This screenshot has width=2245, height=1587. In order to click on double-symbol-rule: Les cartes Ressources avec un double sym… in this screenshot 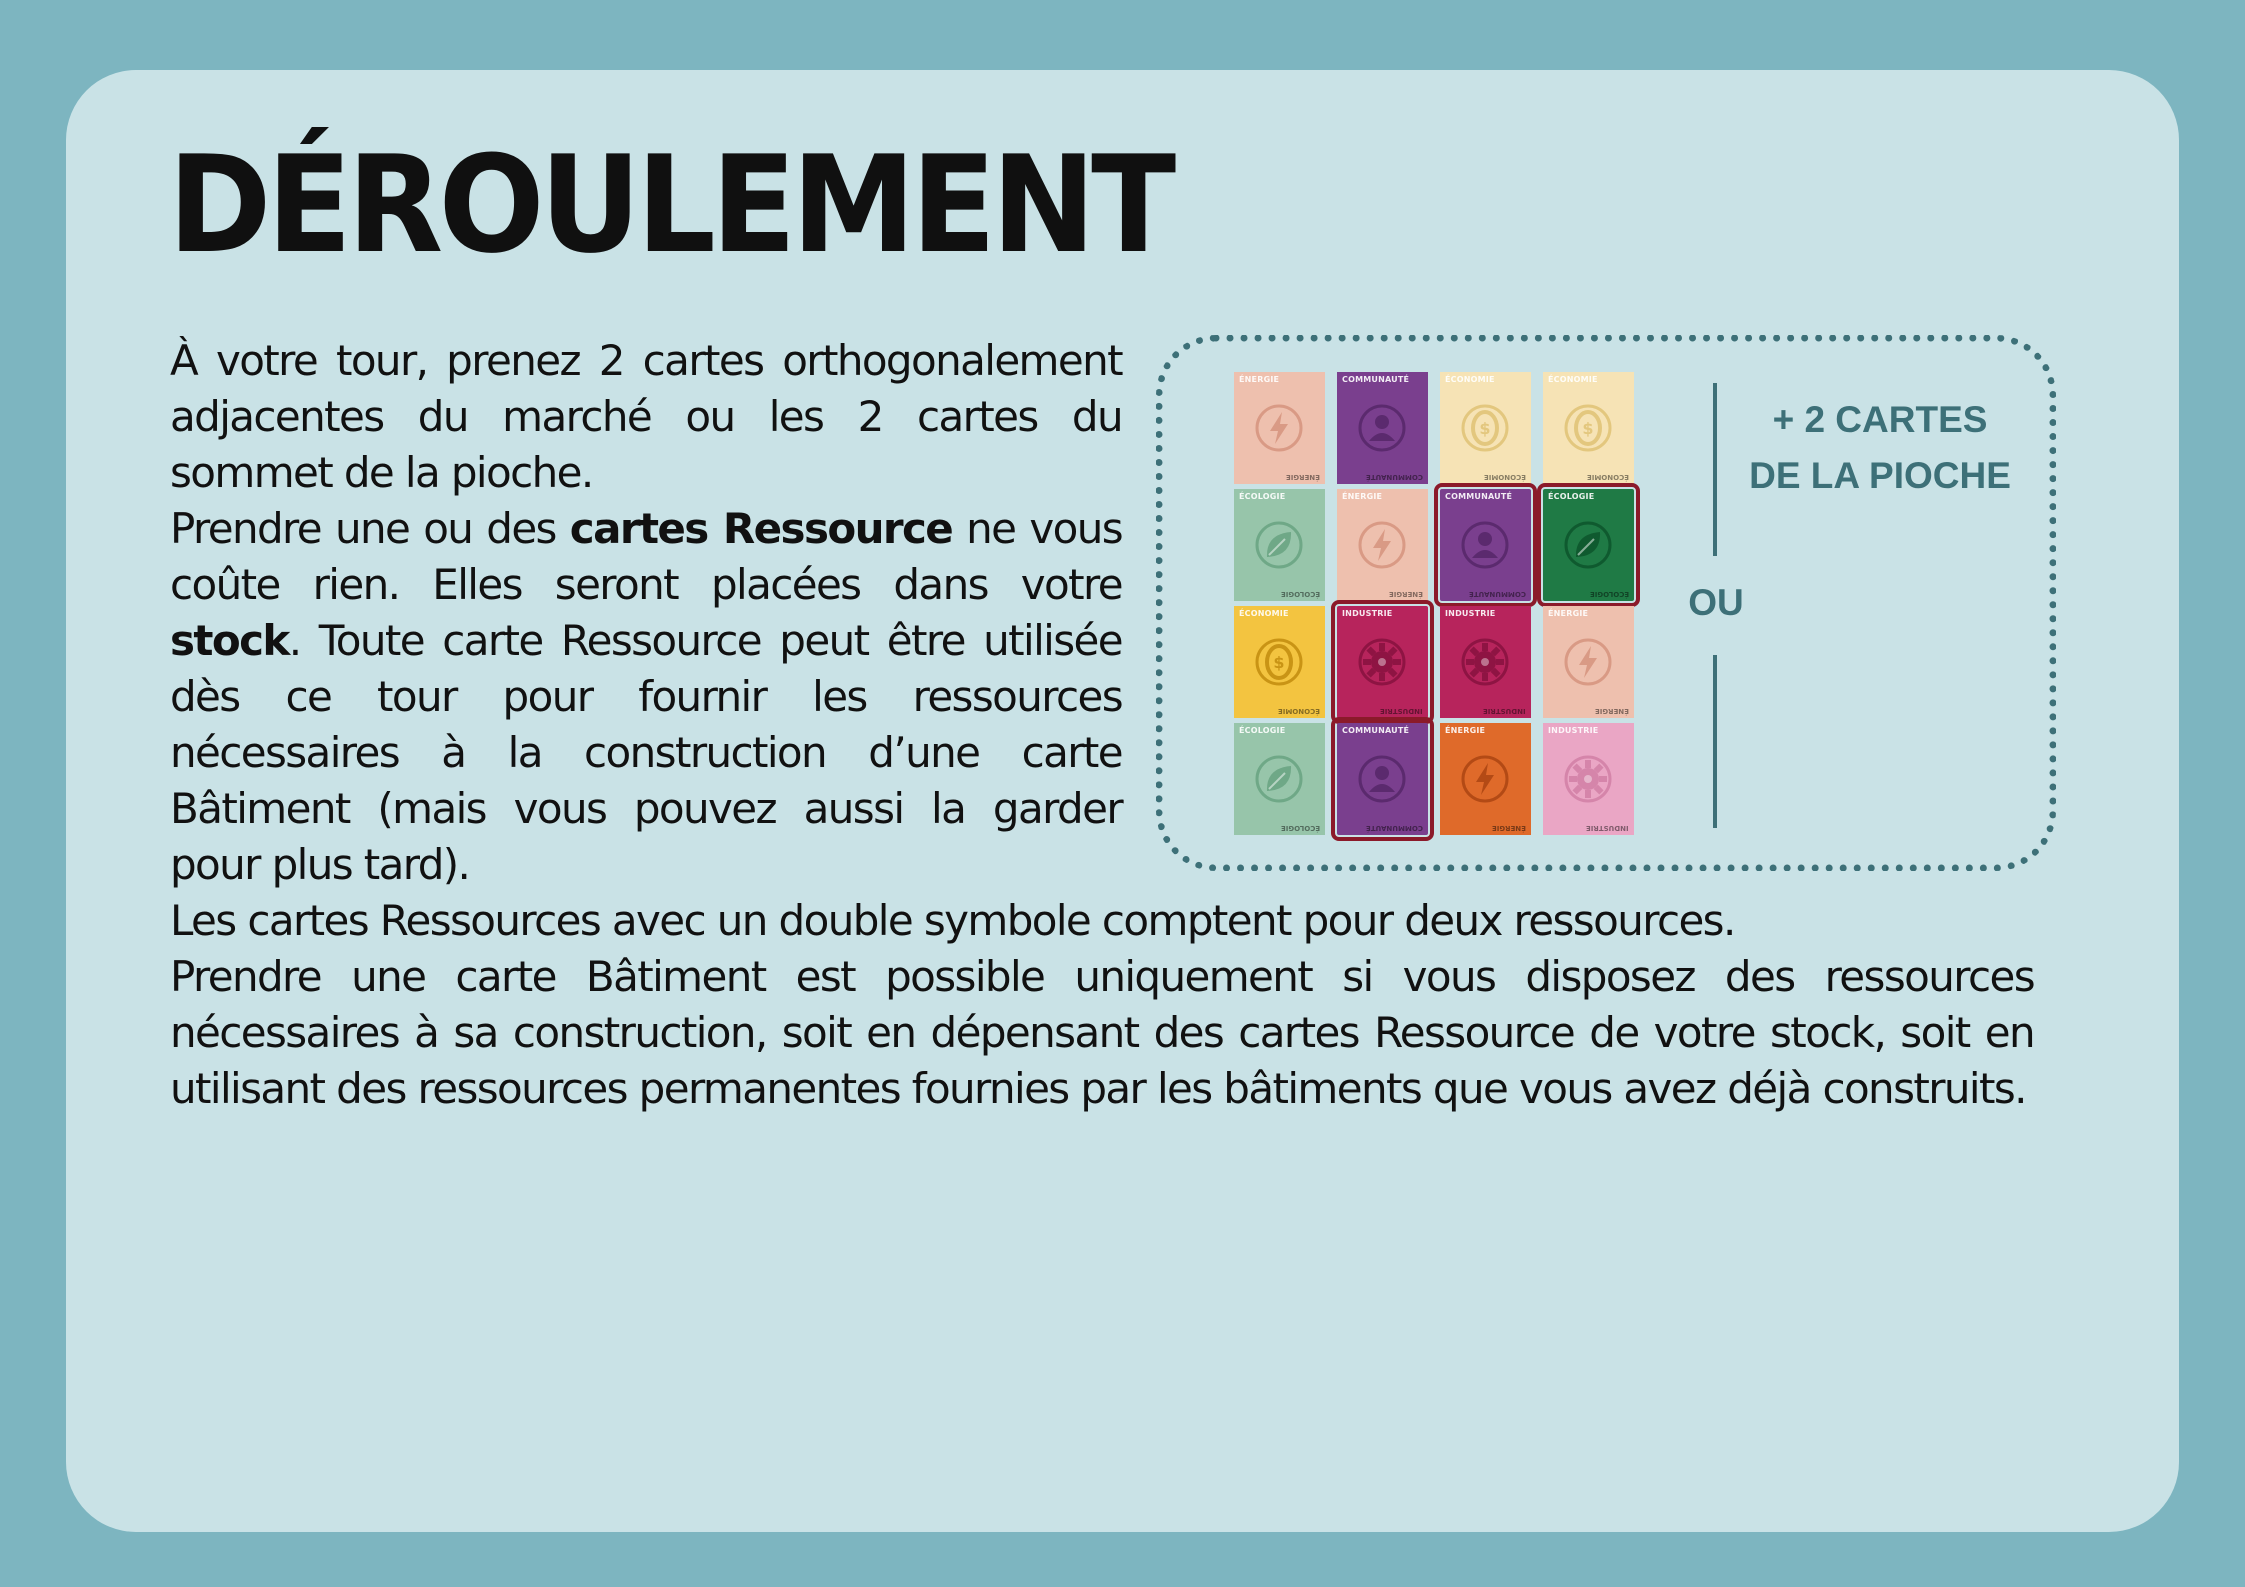, I will do `click(953, 920)`.